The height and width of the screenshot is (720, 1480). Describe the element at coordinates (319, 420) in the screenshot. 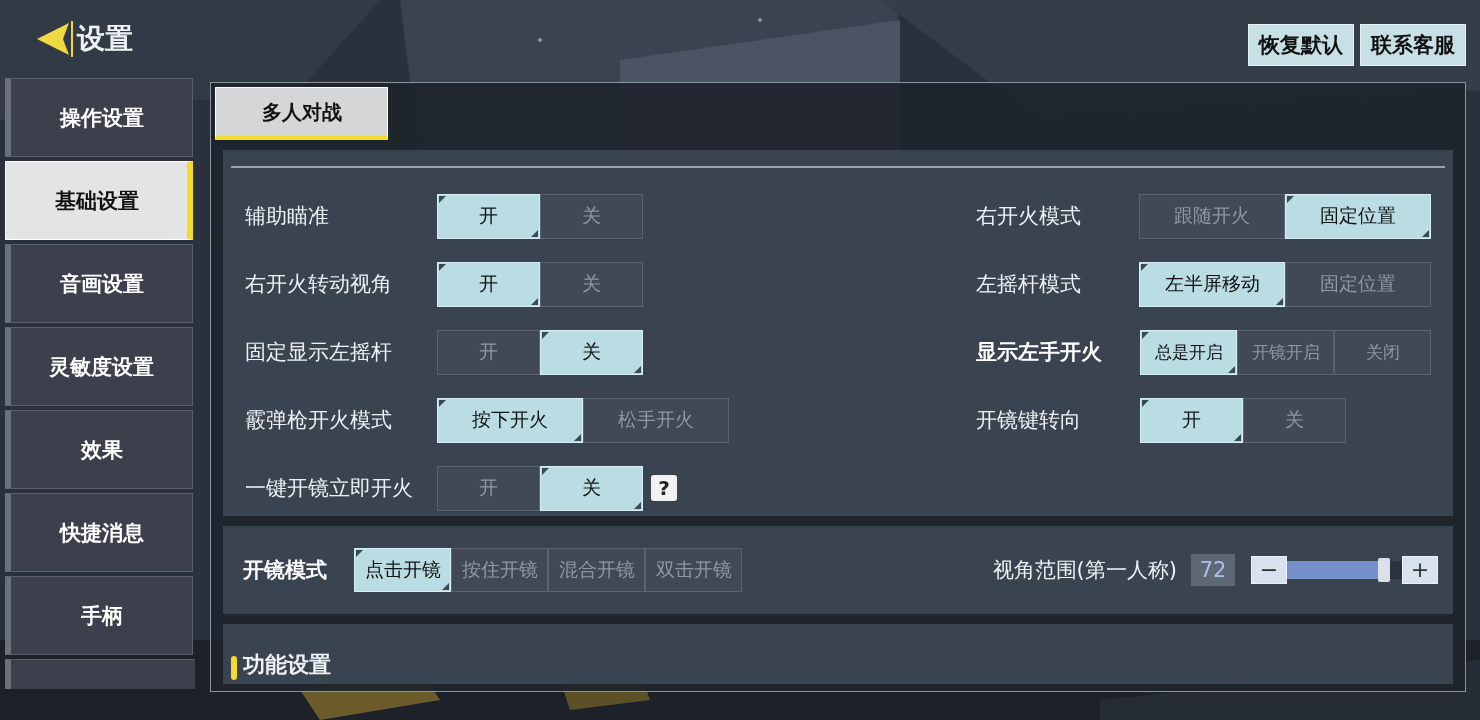

I see `setting-label: 霰弹枪开火模式` at that location.